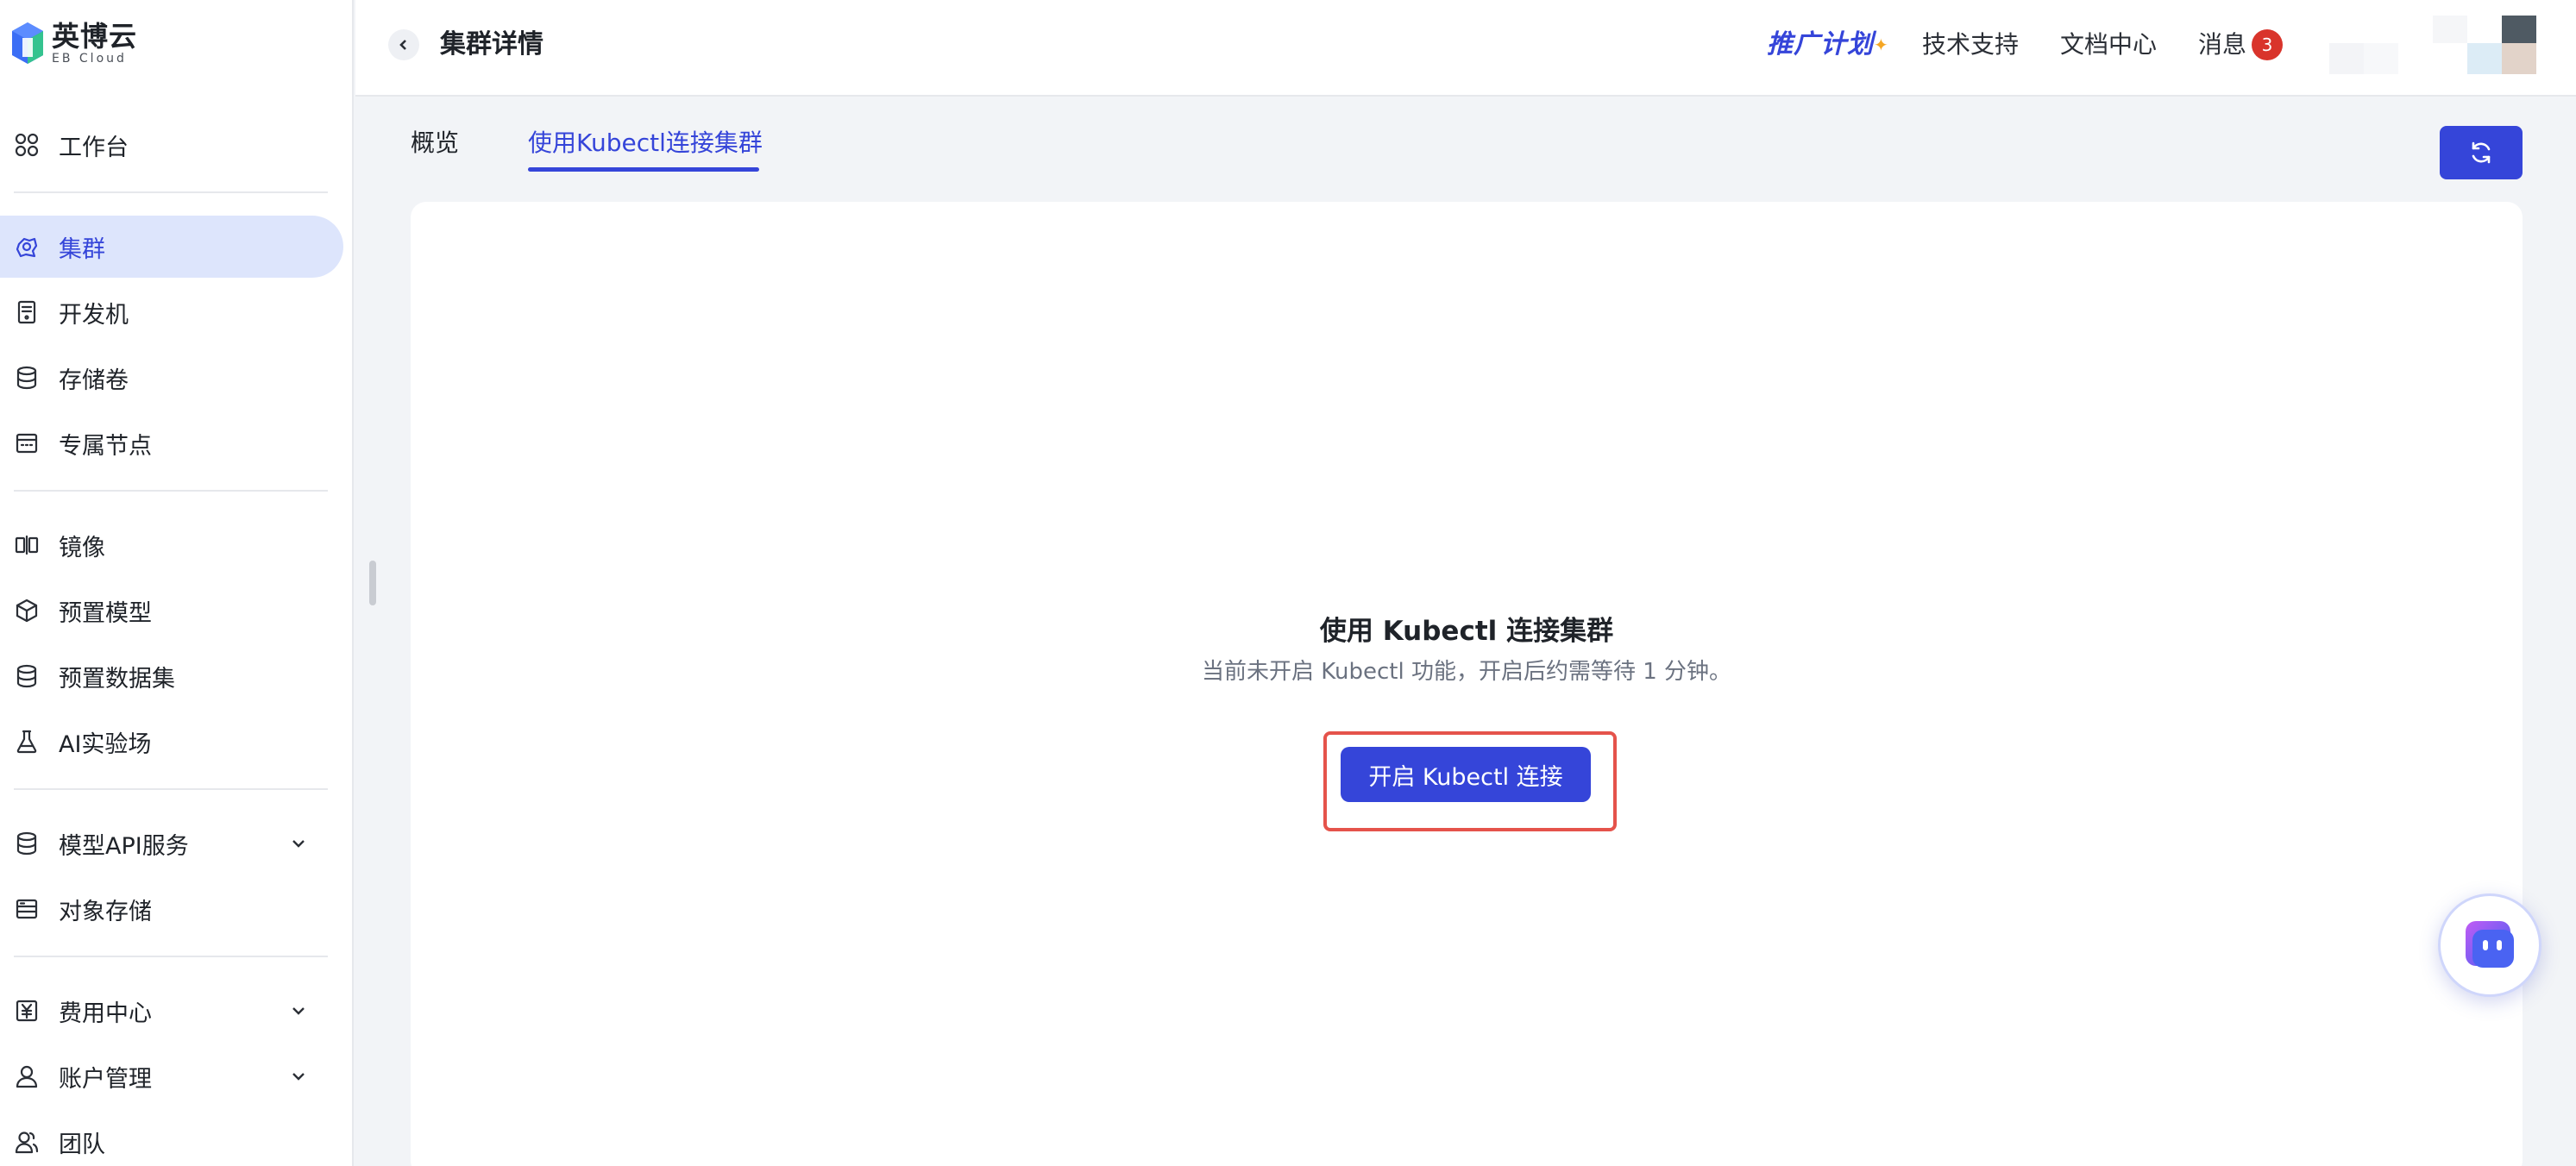 This screenshot has height=1166, width=2576. I want to click on sidebar-item-label: 预置数据集, so click(117, 679).